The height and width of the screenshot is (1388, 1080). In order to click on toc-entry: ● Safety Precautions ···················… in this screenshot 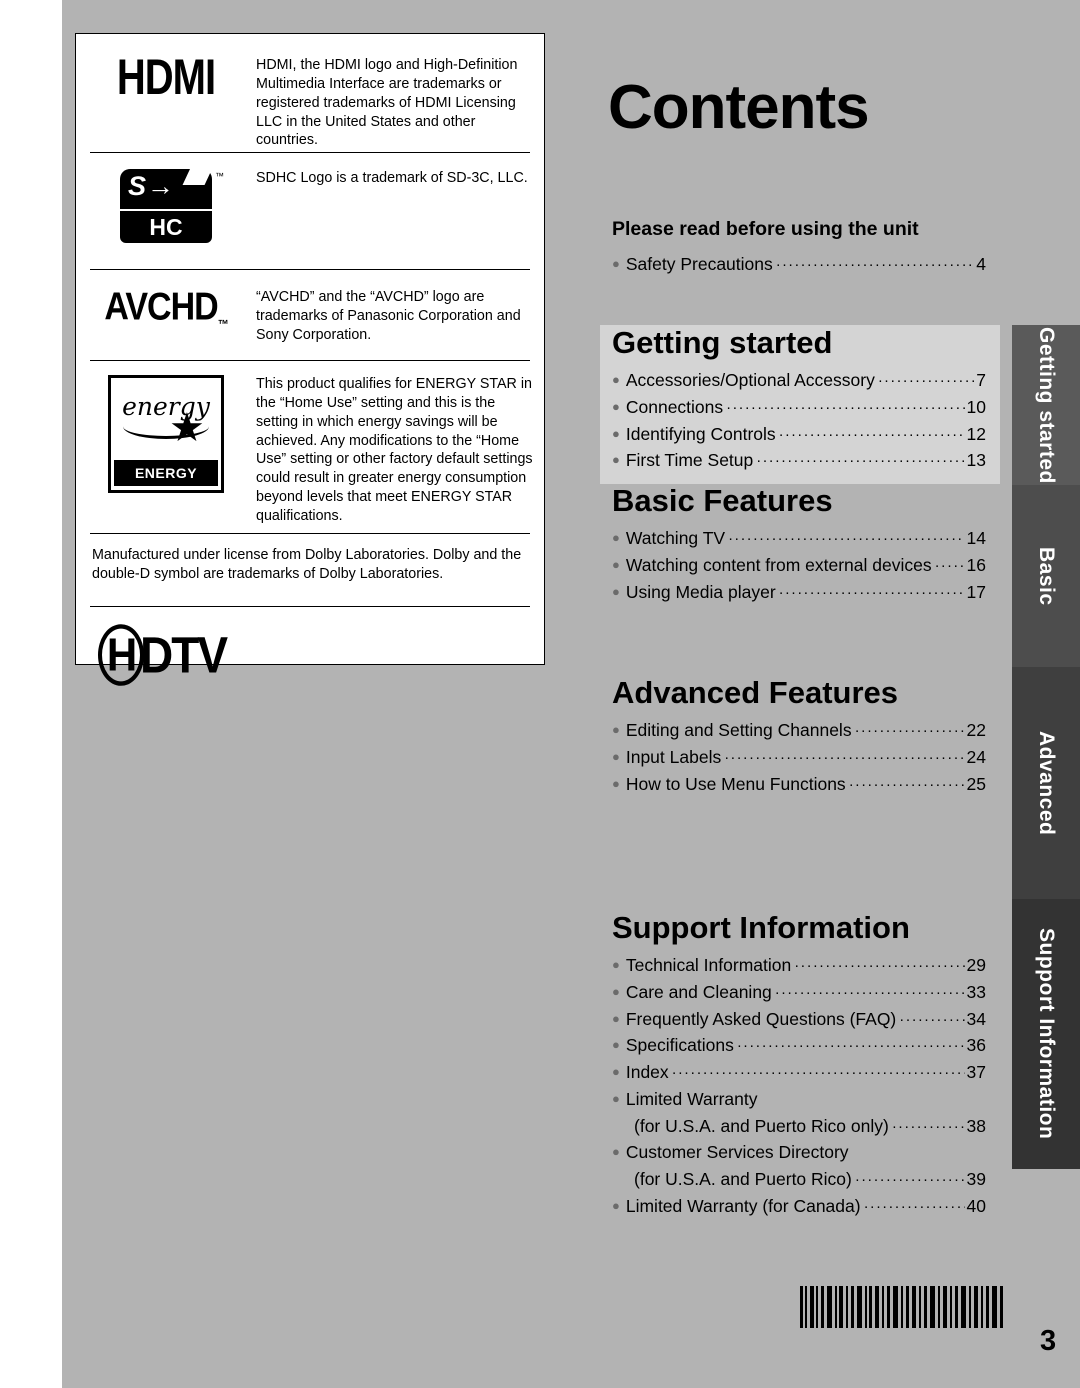, I will do `click(799, 264)`.